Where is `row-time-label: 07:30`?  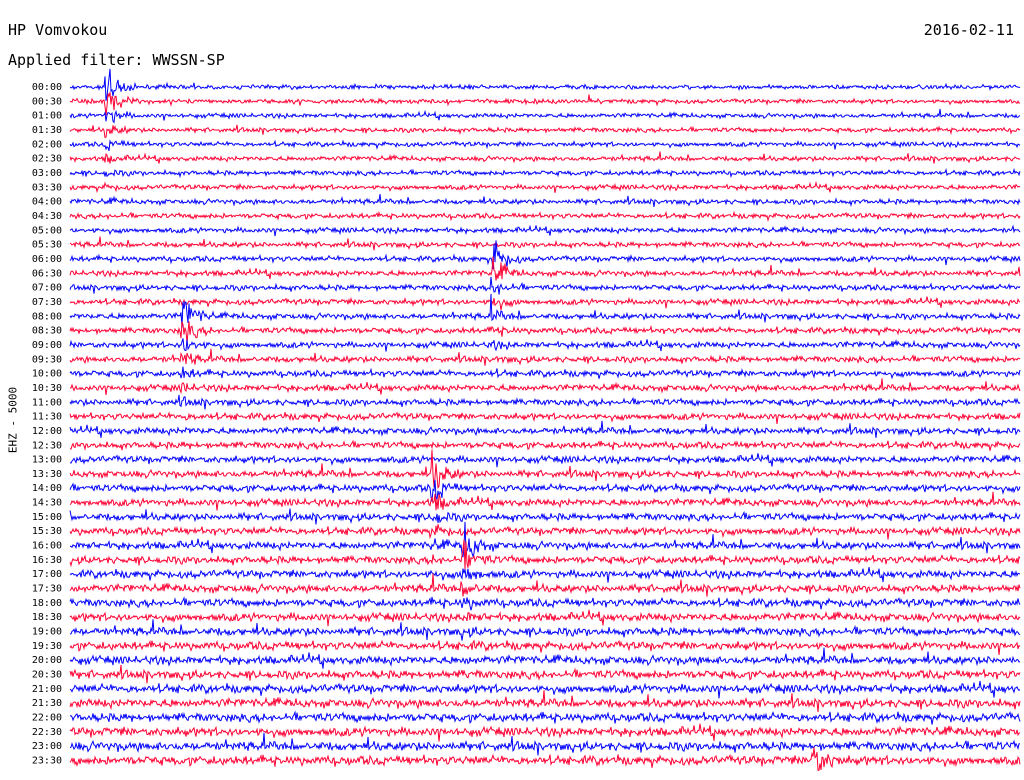 row-time-label: 07:30 is located at coordinates (47, 302).